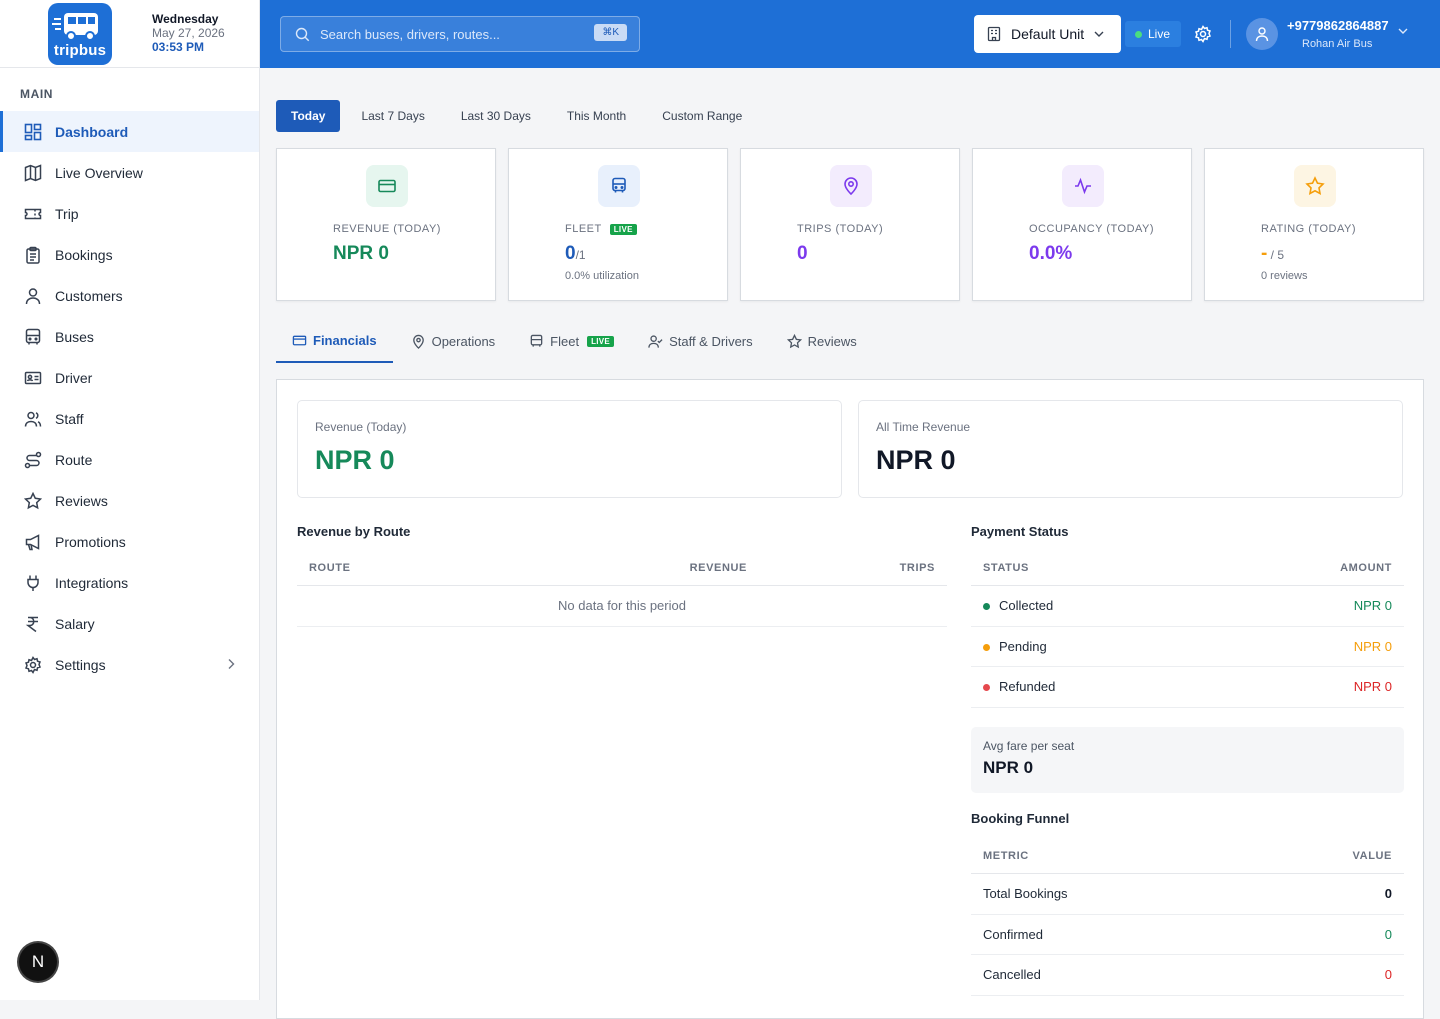 This screenshot has height=1019, width=1440. What do you see at coordinates (1153, 34) in the screenshot?
I see `live-status-badge: Live` at bounding box center [1153, 34].